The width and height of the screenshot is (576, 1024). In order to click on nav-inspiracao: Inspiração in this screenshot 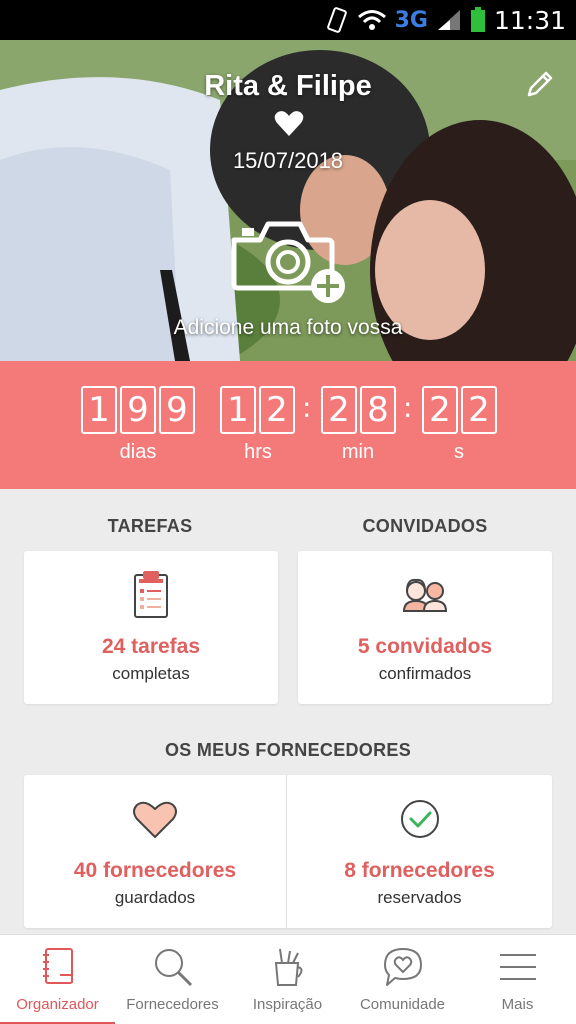, I will do `click(287, 979)`.